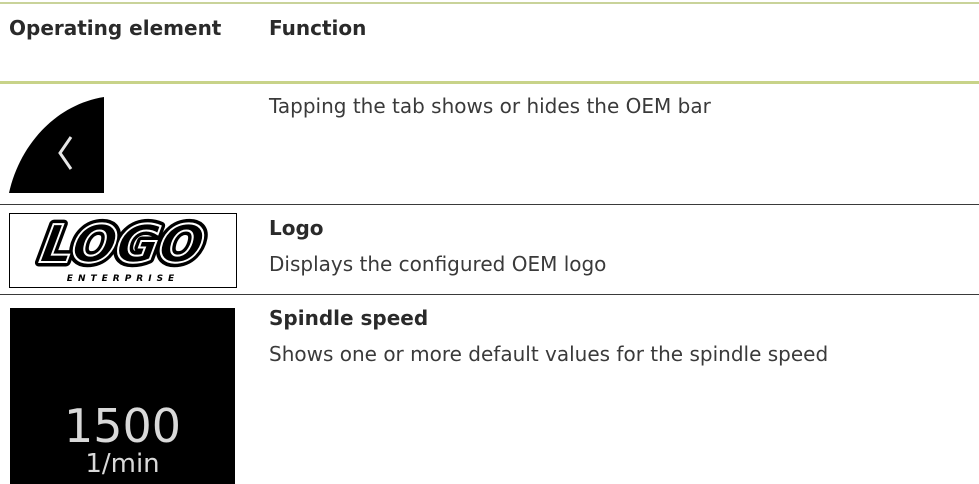 This screenshot has width=979, height=484. I want to click on header-operating-element: Operating element, so click(115, 28).